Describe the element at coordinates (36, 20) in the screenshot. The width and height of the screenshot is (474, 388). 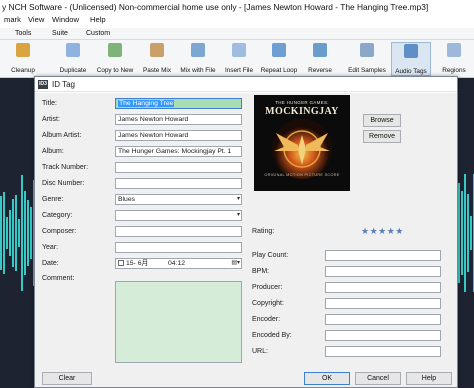
I see `menu-view: View` at that location.